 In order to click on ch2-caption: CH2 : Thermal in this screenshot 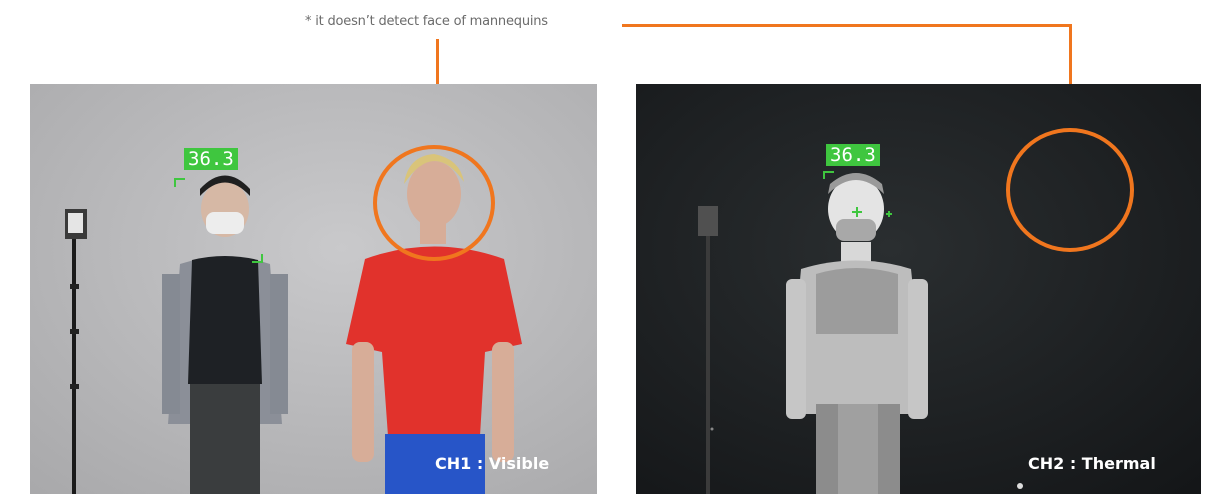, I will do `click(1092, 463)`.